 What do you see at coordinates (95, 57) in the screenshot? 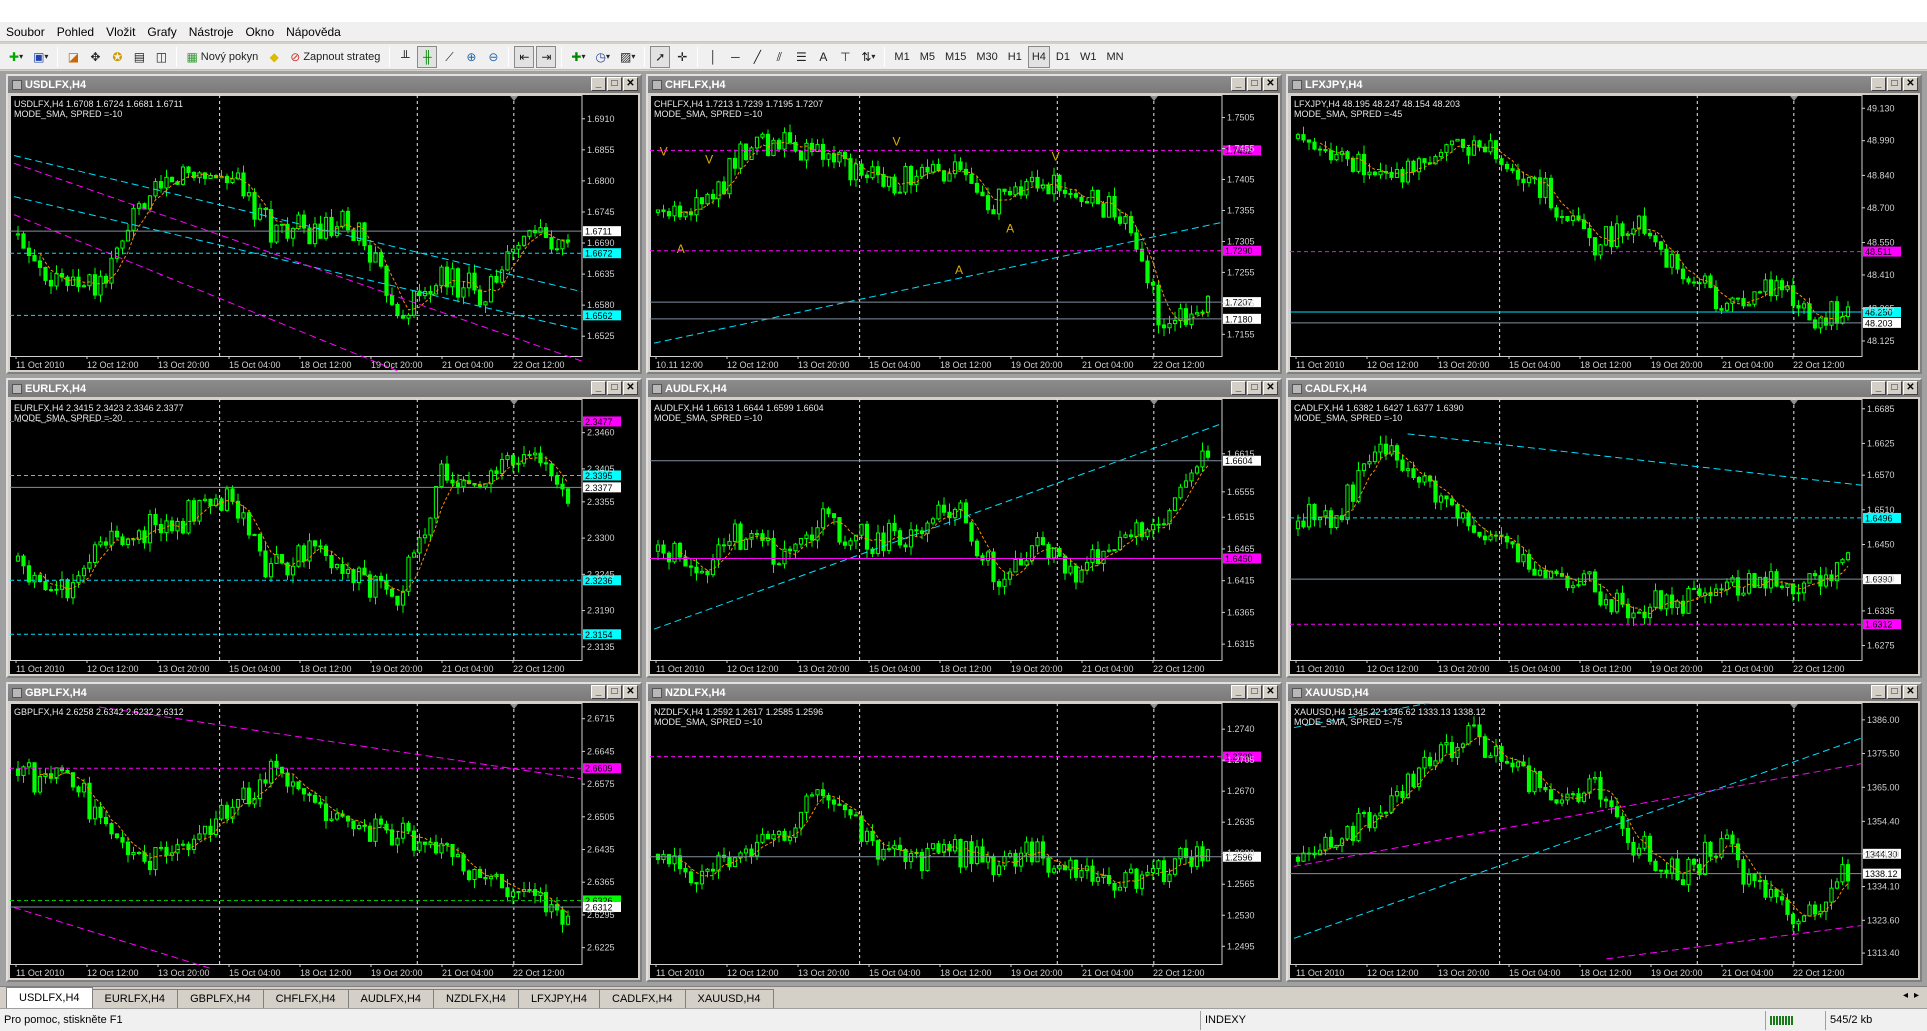
I see `data-window-button: ✥` at bounding box center [95, 57].